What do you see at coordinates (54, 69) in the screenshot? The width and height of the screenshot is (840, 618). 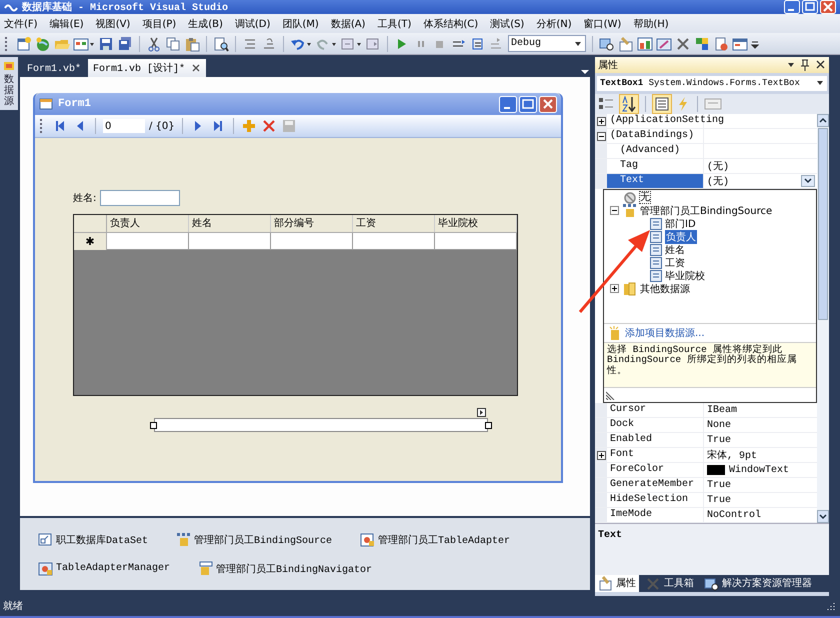 I see `document-tab: Form1.vb*` at bounding box center [54, 69].